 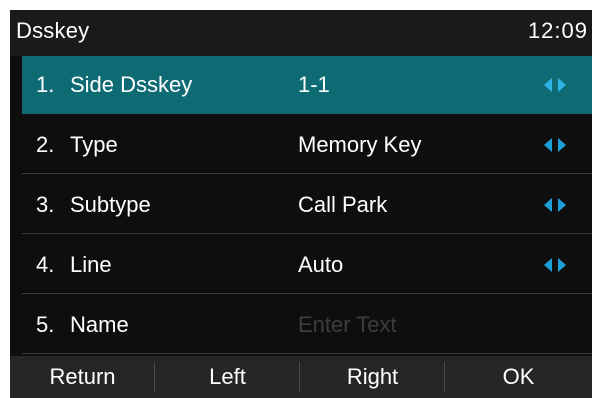 What do you see at coordinates (301, 33) in the screenshot?
I see `title-bar: Dsskey 12:09` at bounding box center [301, 33].